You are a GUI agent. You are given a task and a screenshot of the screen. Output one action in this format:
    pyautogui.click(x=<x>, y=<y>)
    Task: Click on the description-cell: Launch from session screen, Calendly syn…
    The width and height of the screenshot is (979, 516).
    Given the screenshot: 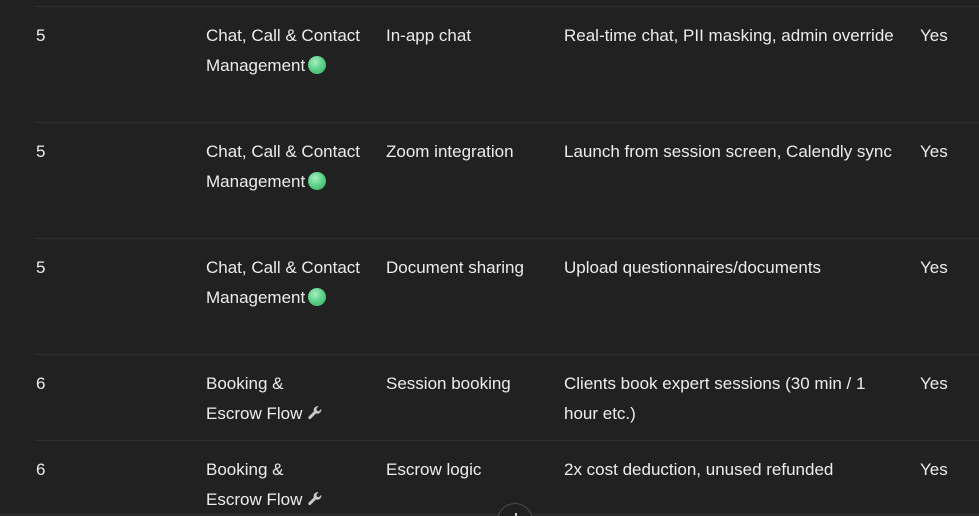 What is the action you would take?
    pyautogui.click(x=728, y=151)
    